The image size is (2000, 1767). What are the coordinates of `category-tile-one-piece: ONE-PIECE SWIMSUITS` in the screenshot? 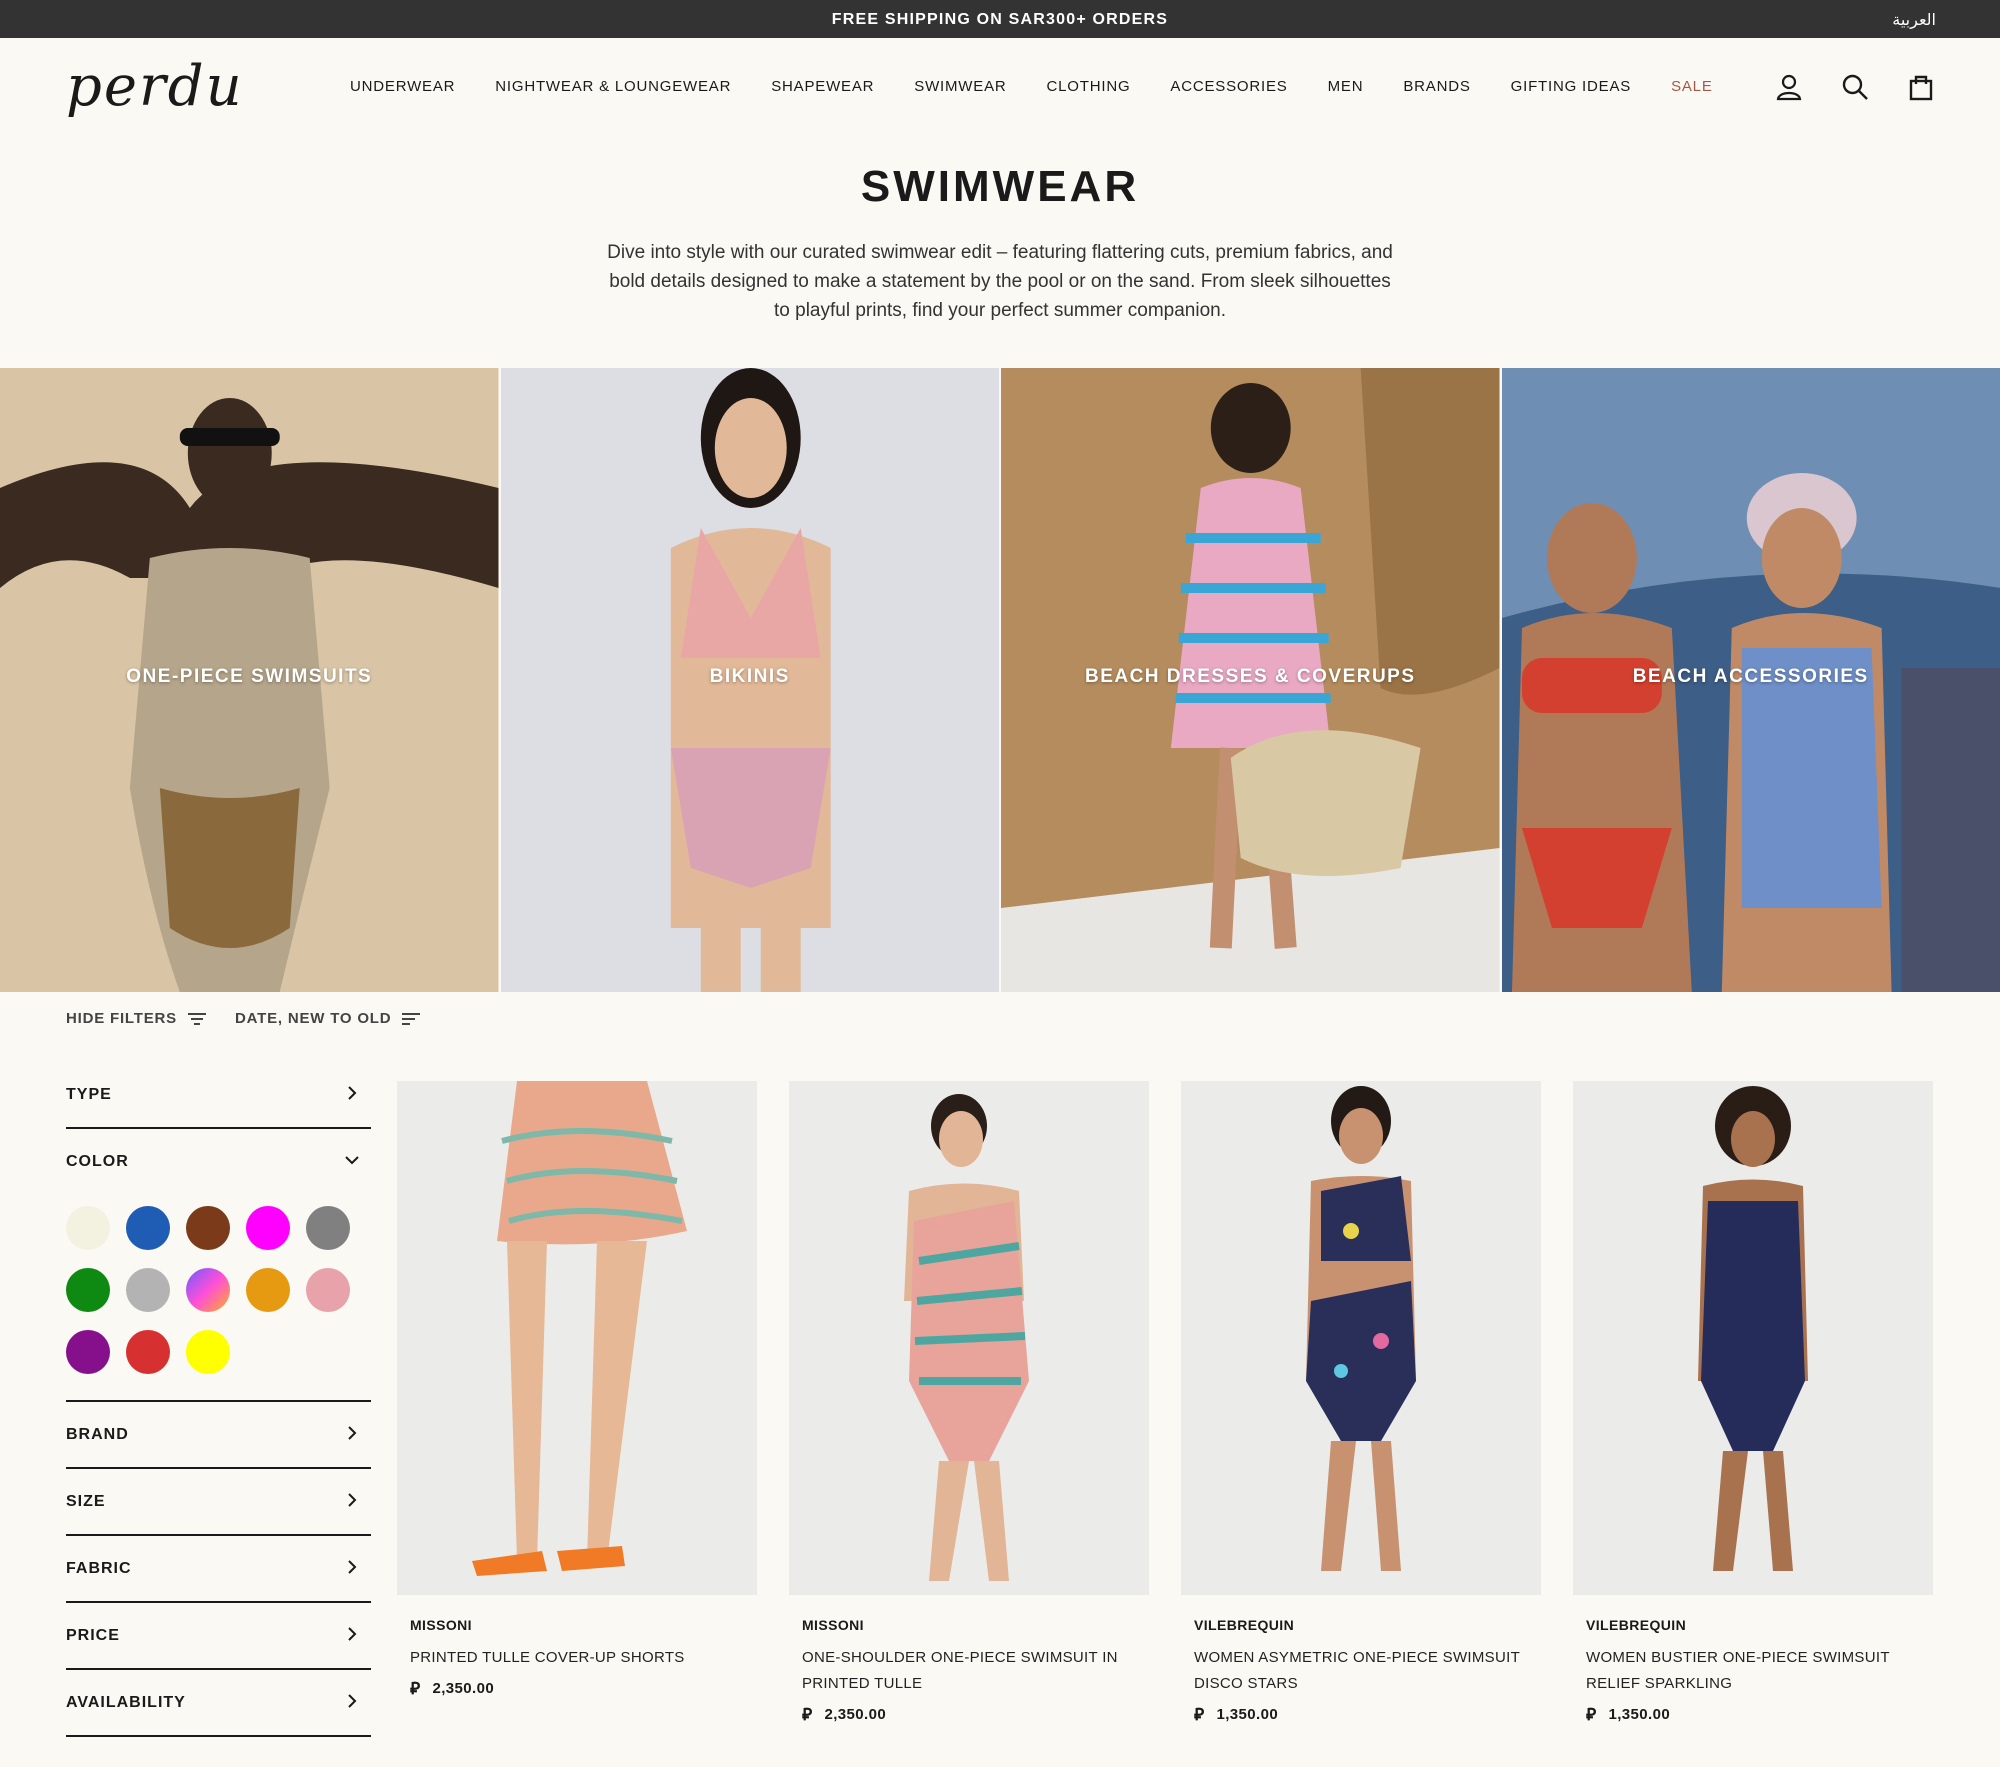 It's located at (249, 680).